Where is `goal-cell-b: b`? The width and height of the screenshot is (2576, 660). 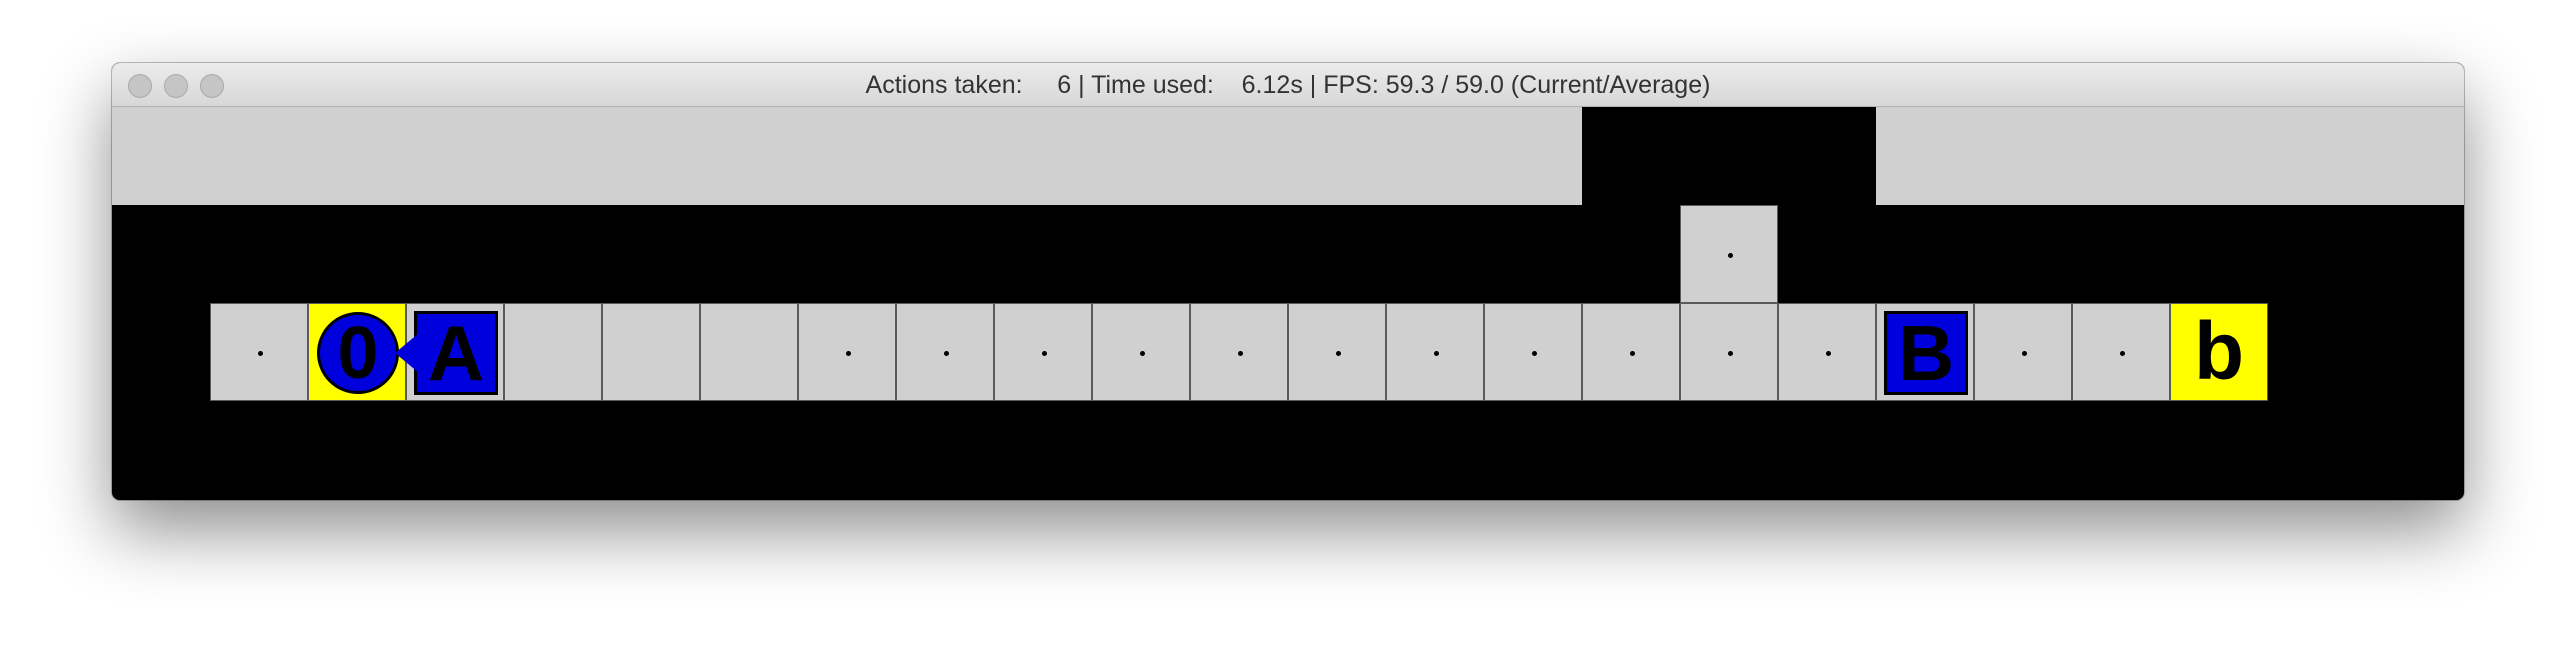 goal-cell-b: b is located at coordinates (2219, 352).